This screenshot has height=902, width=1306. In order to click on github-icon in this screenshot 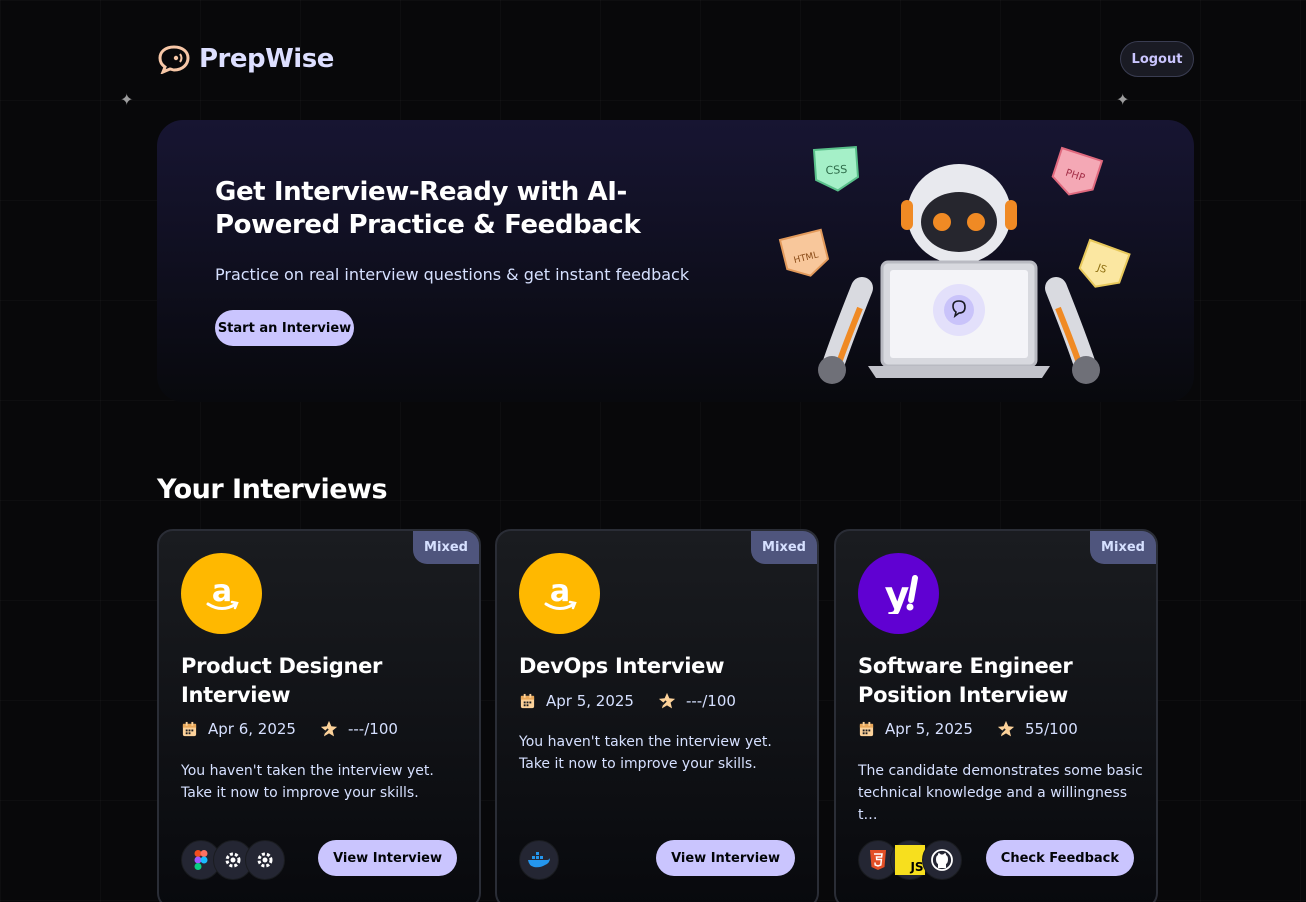, I will do `click(942, 860)`.